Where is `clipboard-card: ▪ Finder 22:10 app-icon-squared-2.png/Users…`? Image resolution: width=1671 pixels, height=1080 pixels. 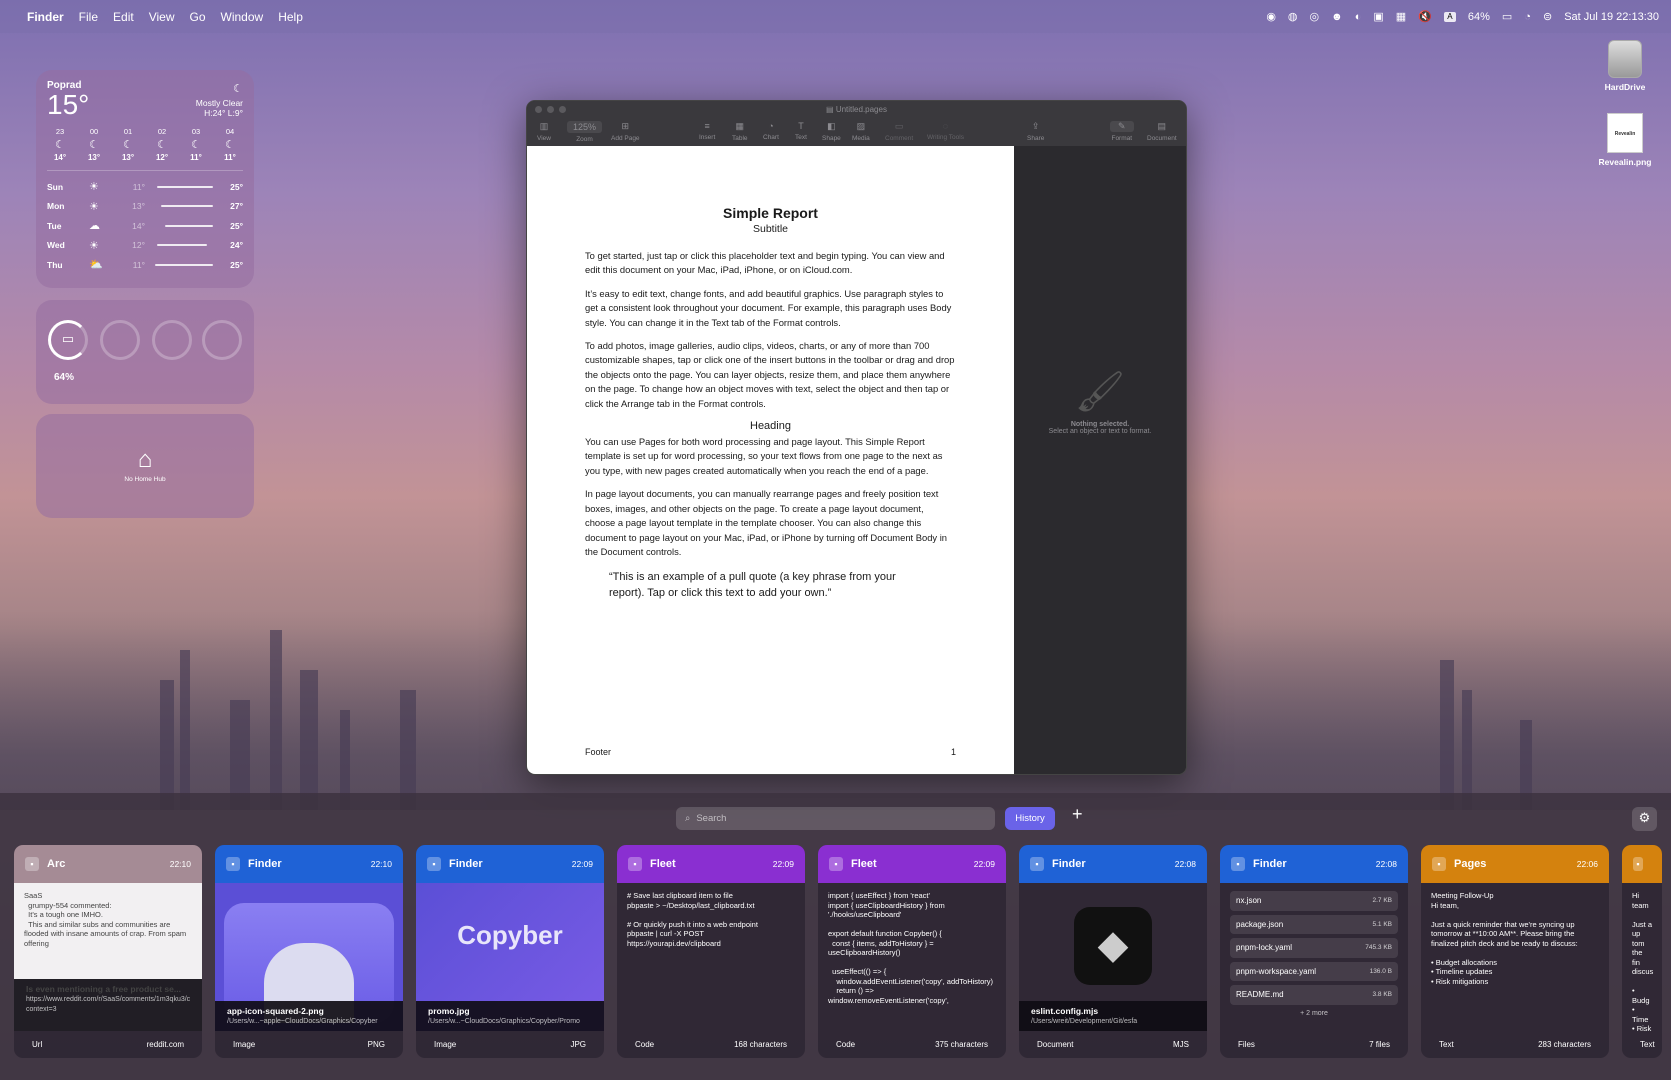
clipboard-card: ▪ Finder 22:10 app-icon-squared-2.png/Users… is located at coordinates (309, 951).